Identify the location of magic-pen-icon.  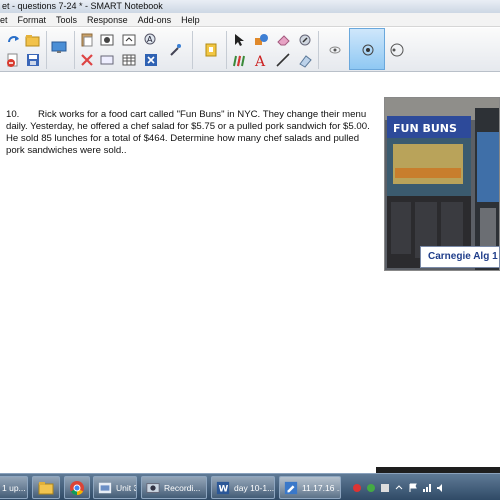
(305, 40).